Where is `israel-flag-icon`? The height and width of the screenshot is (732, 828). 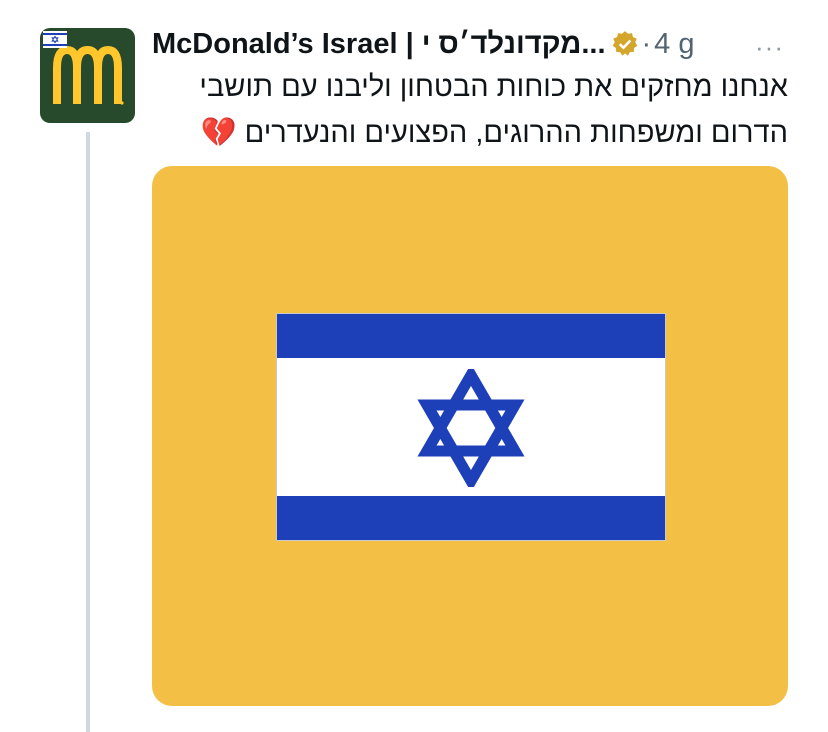 israel-flag-icon is located at coordinates (55, 39).